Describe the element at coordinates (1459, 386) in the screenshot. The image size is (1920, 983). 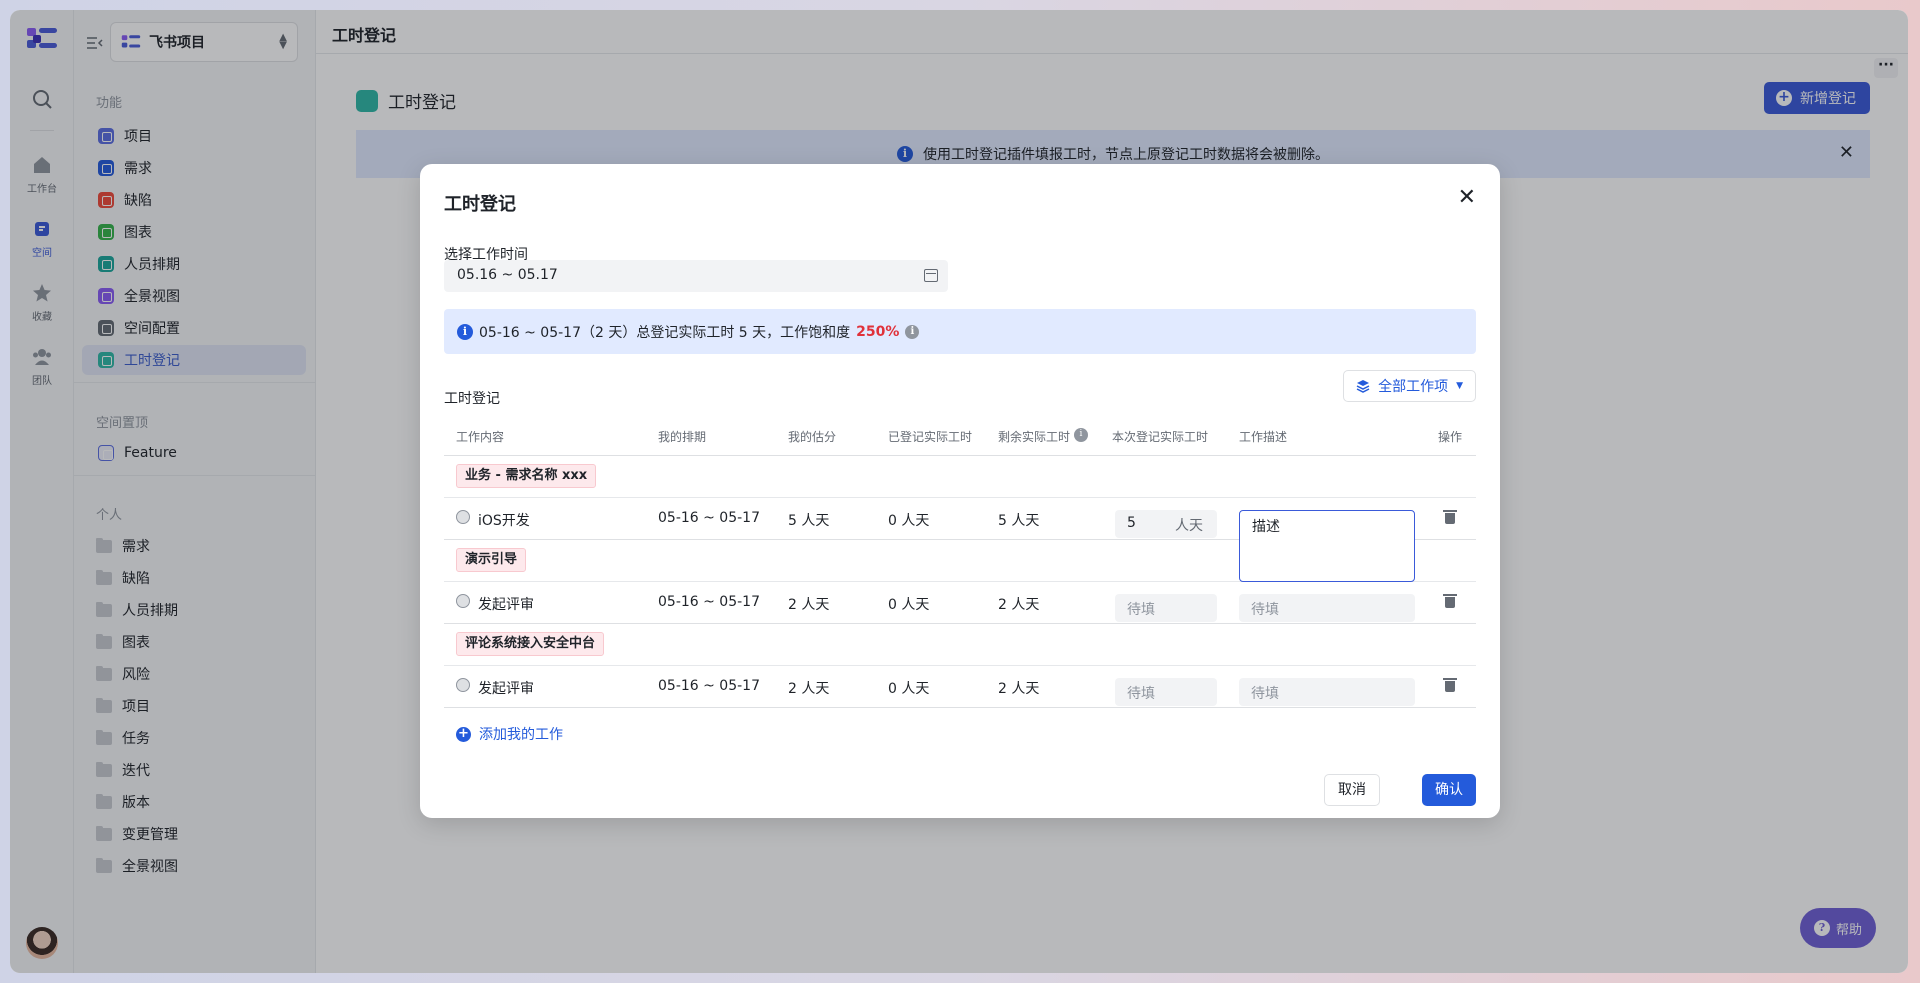
I see `caret-down-icon: ▼` at that location.